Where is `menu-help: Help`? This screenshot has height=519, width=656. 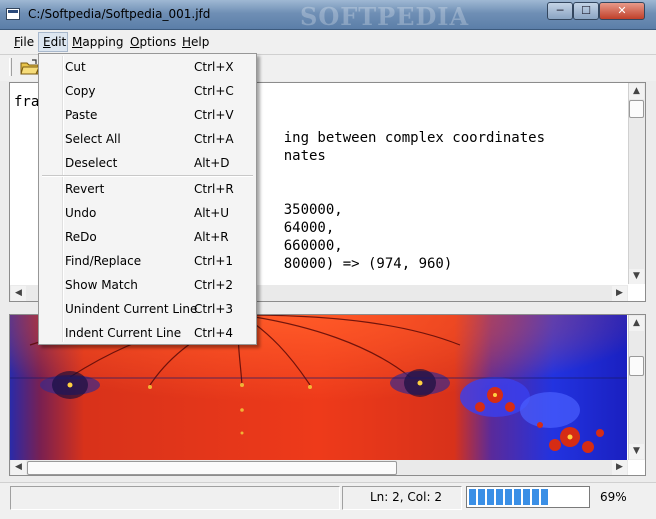 menu-help: Help is located at coordinates (195, 42).